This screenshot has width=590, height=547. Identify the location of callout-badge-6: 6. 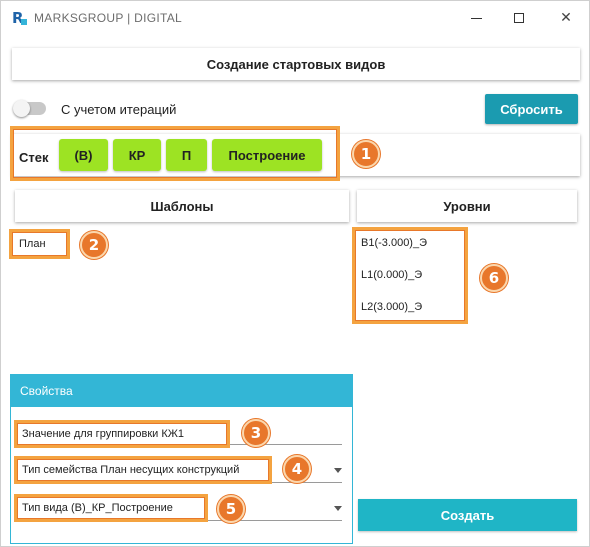
(494, 278).